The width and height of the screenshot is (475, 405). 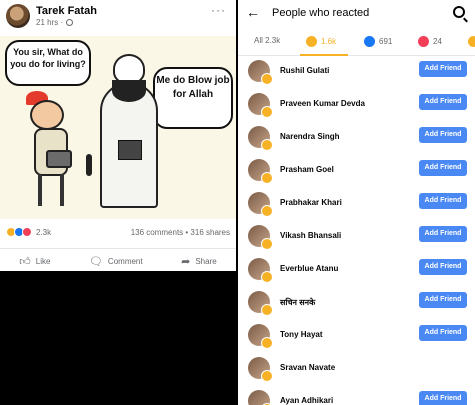 What do you see at coordinates (309, 268) in the screenshot?
I see `reactor-name: Everblue Atanu` at bounding box center [309, 268].